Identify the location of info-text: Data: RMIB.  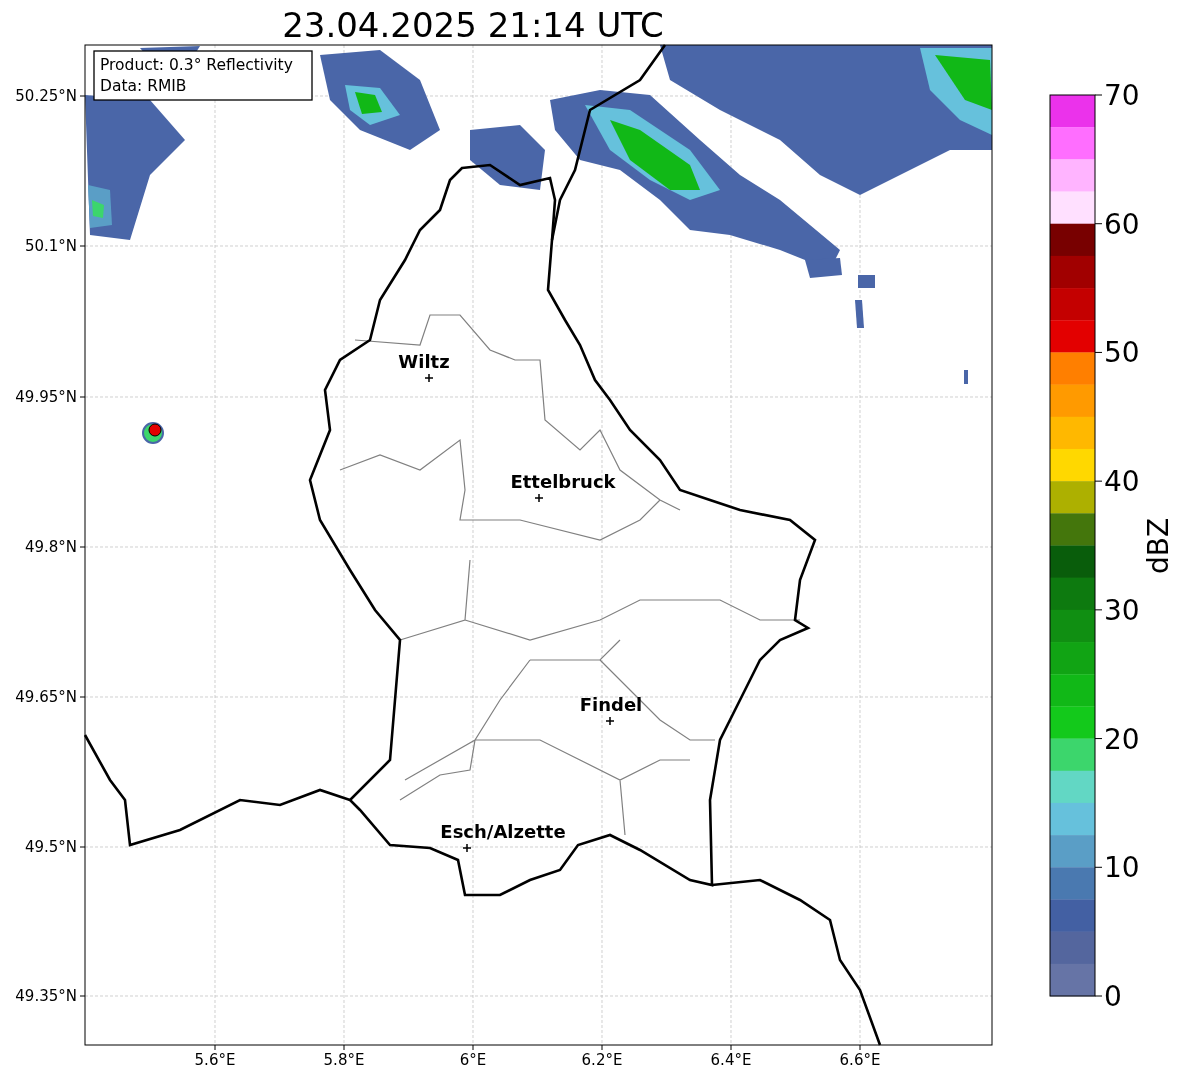
(143, 86).